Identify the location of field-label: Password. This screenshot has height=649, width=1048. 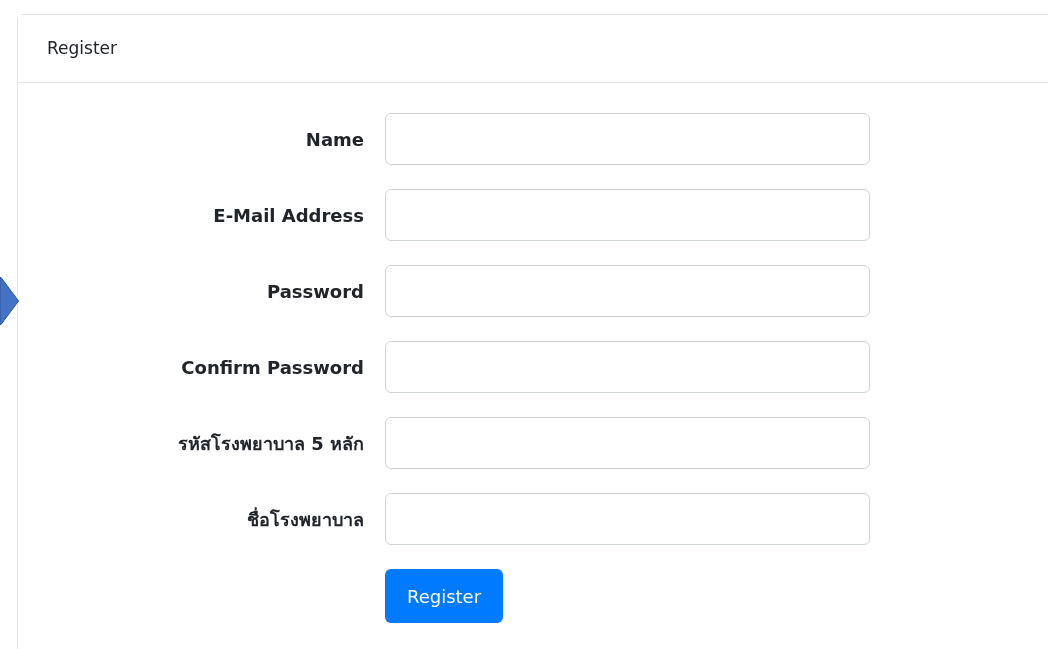
(315, 291).